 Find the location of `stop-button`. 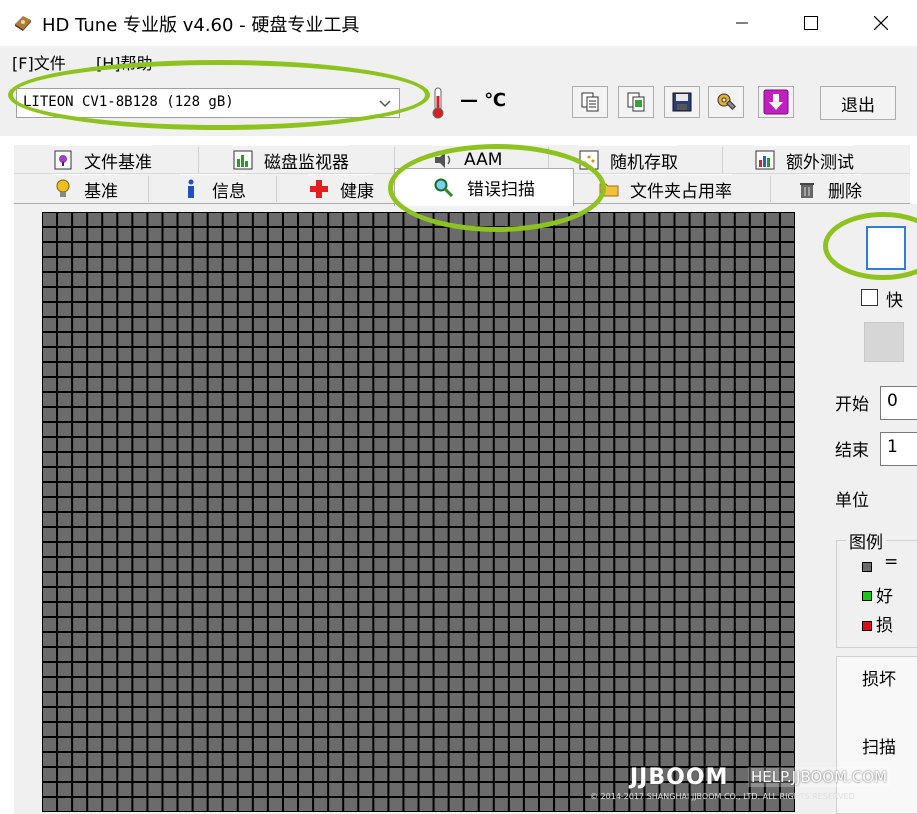

stop-button is located at coordinates (884, 342).